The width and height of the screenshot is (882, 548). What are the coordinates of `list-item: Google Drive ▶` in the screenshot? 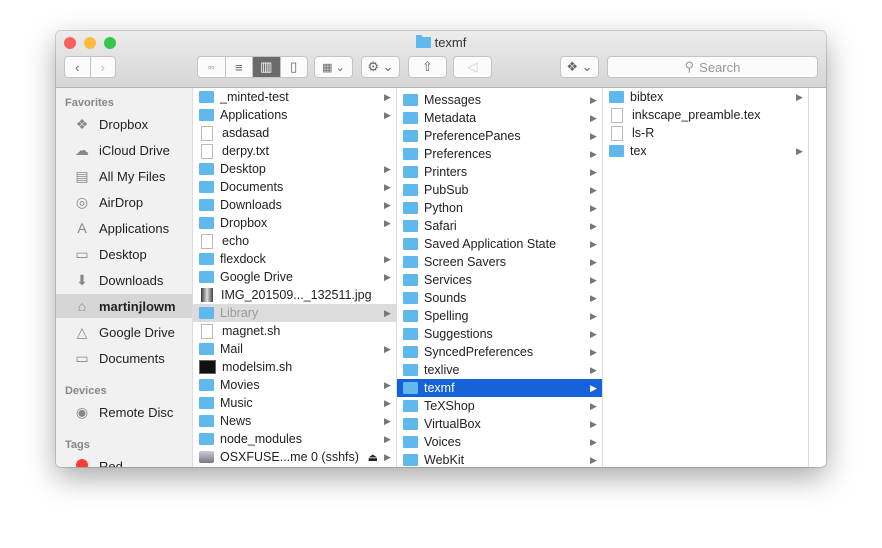 It's located at (294, 277).